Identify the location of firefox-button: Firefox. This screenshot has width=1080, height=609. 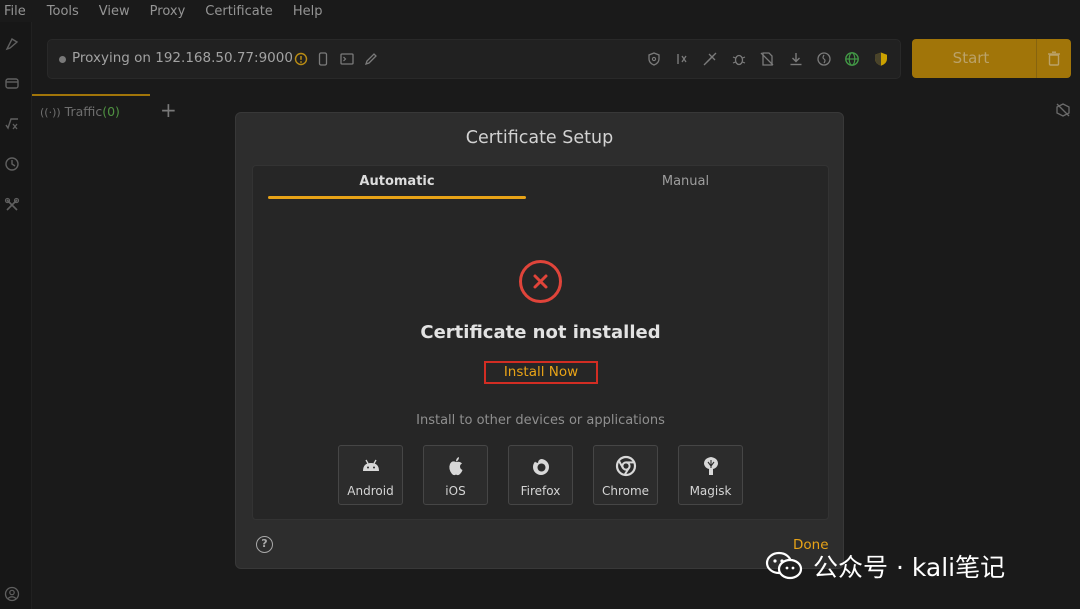
(540, 475).